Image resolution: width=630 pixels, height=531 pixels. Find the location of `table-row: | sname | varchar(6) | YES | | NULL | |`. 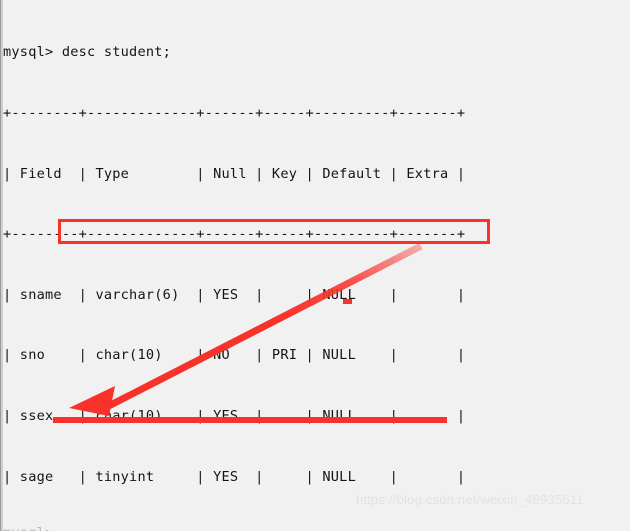

table-row: | sname | varchar(6) | YES | | NULL | | is located at coordinates (234, 294).